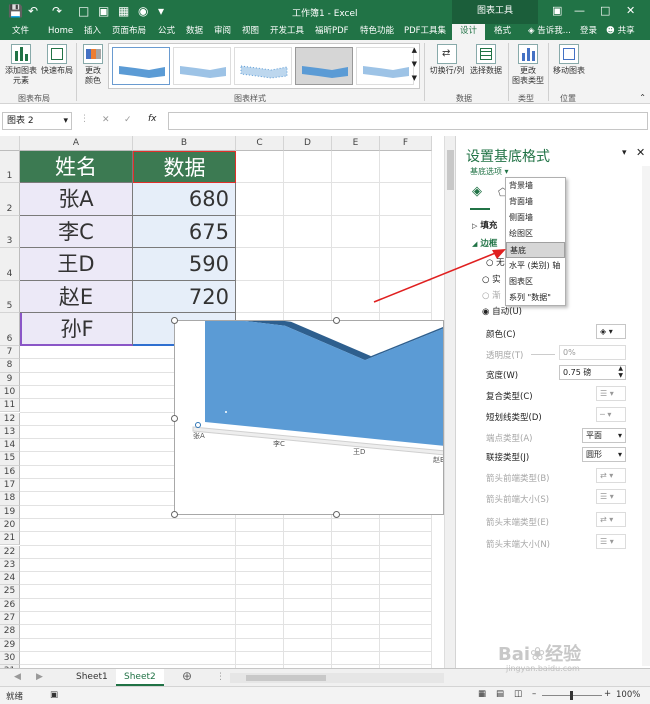  Describe the element at coordinates (123, 11) in the screenshot. I see `form-icon: ▦` at that location.